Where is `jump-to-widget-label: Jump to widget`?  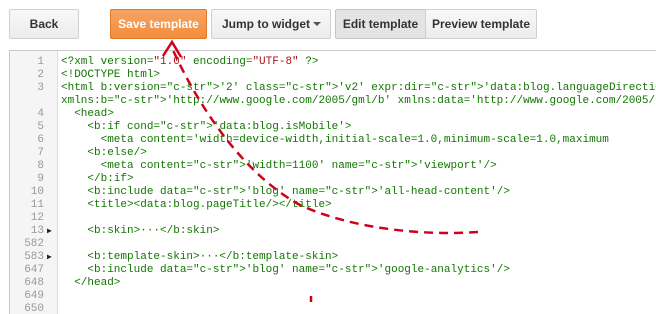 jump-to-widget-label: Jump to widget is located at coordinates (266, 24).